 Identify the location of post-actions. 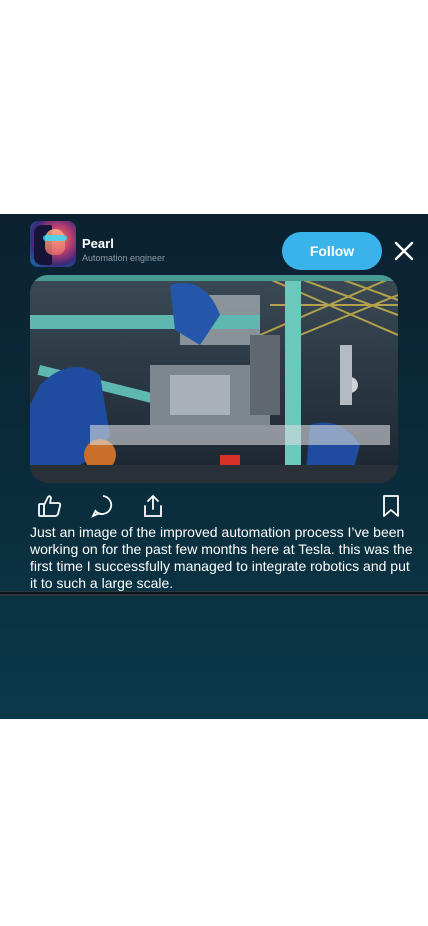
(216, 507).